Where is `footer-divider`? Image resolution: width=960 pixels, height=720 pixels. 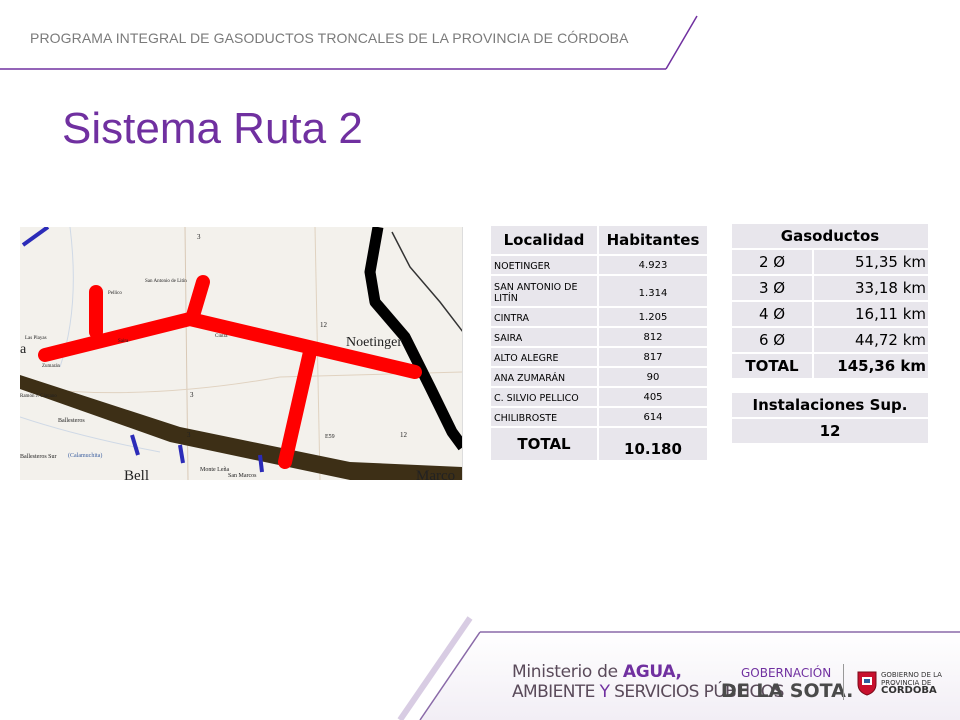
footer-divider is located at coordinates (843, 682).